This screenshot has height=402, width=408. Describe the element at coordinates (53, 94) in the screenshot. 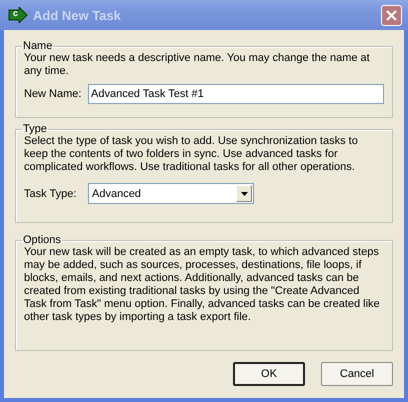

I see `field-label: New Name:` at that location.